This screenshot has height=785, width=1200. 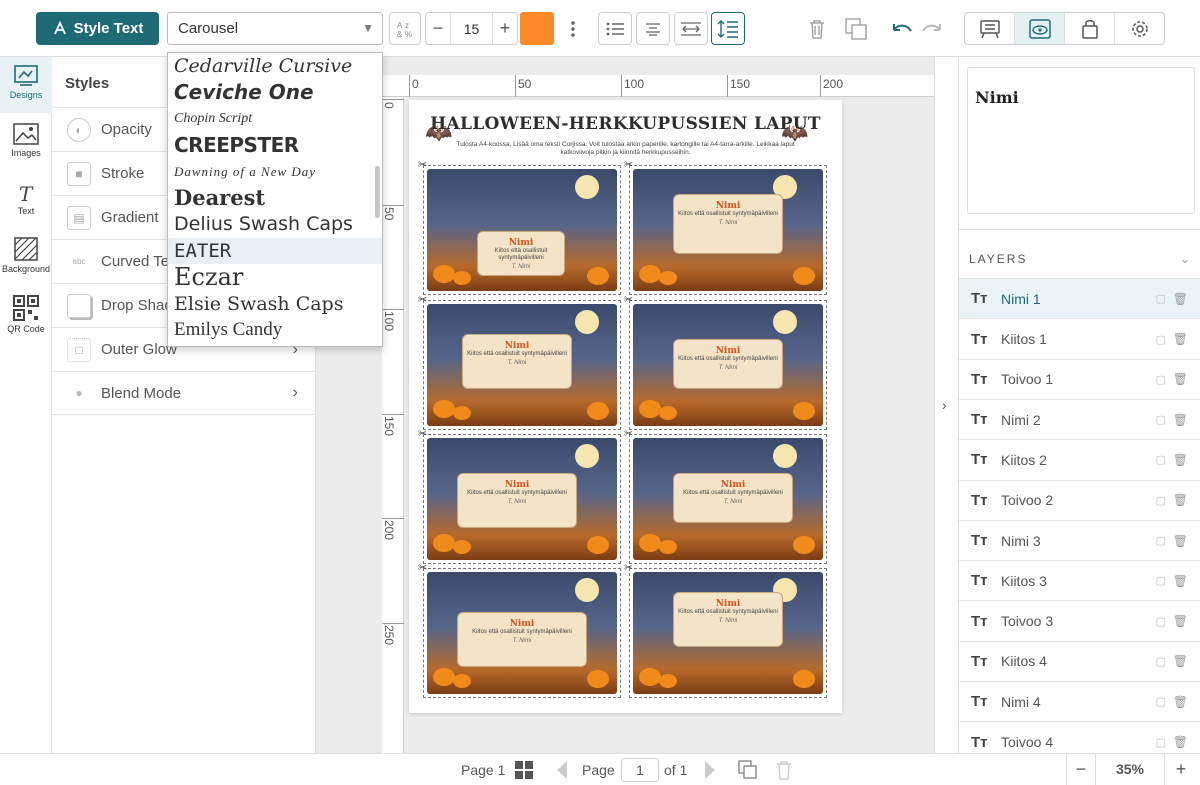 I want to click on zoom-in-button: +, so click(x=1181, y=769).